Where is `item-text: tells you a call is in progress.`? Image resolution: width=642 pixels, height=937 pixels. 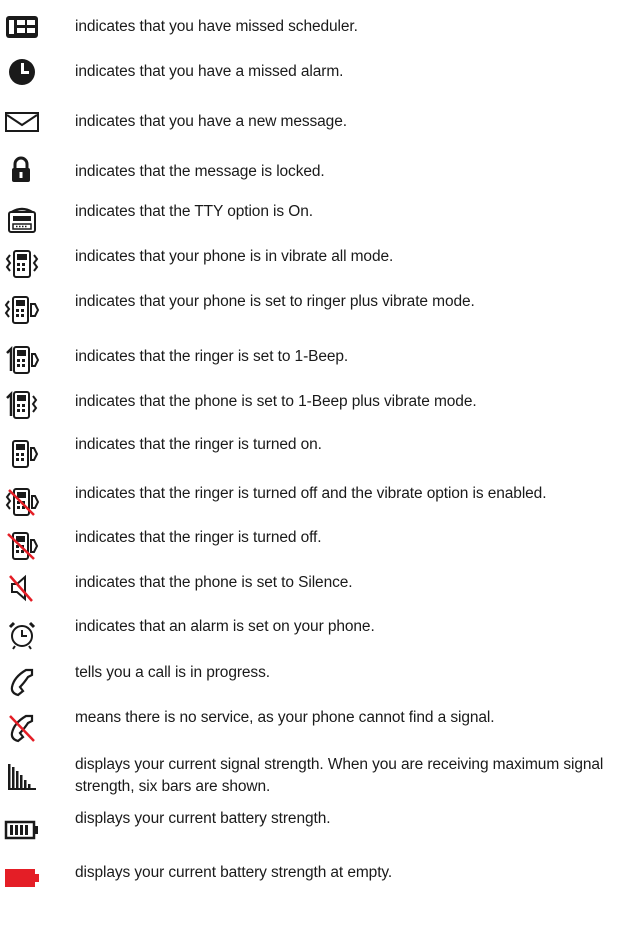
item-text: tells you a call is in progress. is located at coordinates (172, 672).